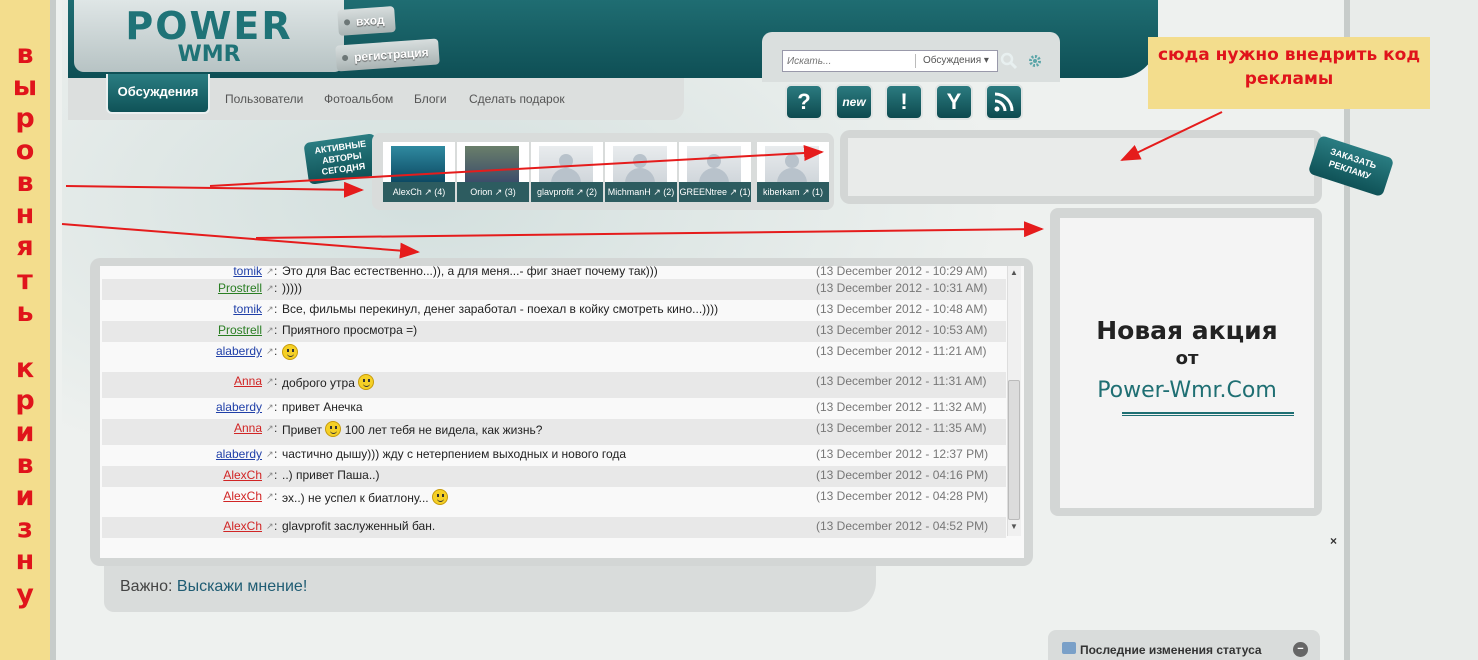  I want to click on chat-timestamp: (13 December 2012 - 10:31 AM), so click(902, 288).